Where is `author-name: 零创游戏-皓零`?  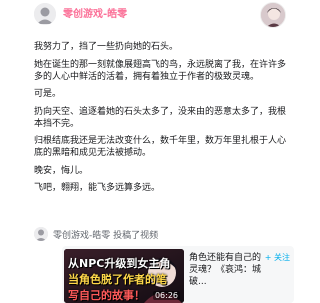
author-name: 零创游戏-皓零 is located at coordinates (95, 12).